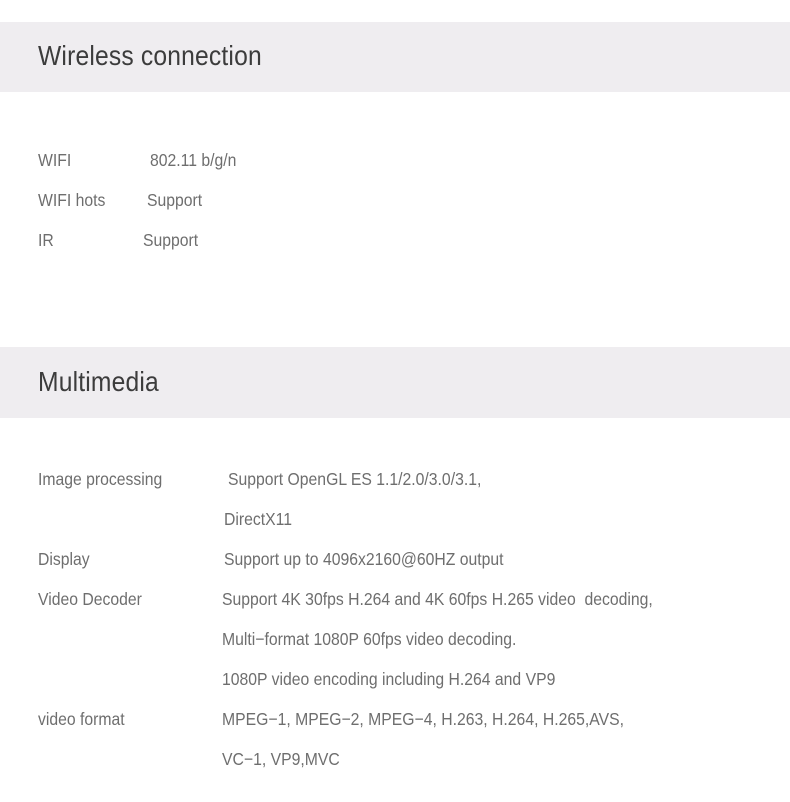 This screenshot has width=790, height=802. Describe the element at coordinates (193, 160) in the screenshot. I see `spec-value: 802.11 b/g/n` at that location.